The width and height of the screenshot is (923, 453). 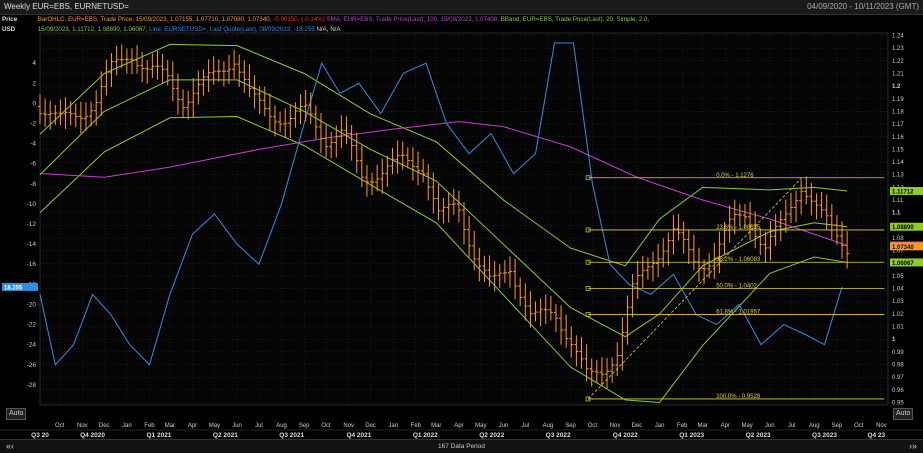 I want to click on right-tick-label: 1.13, so click(x=898, y=176).